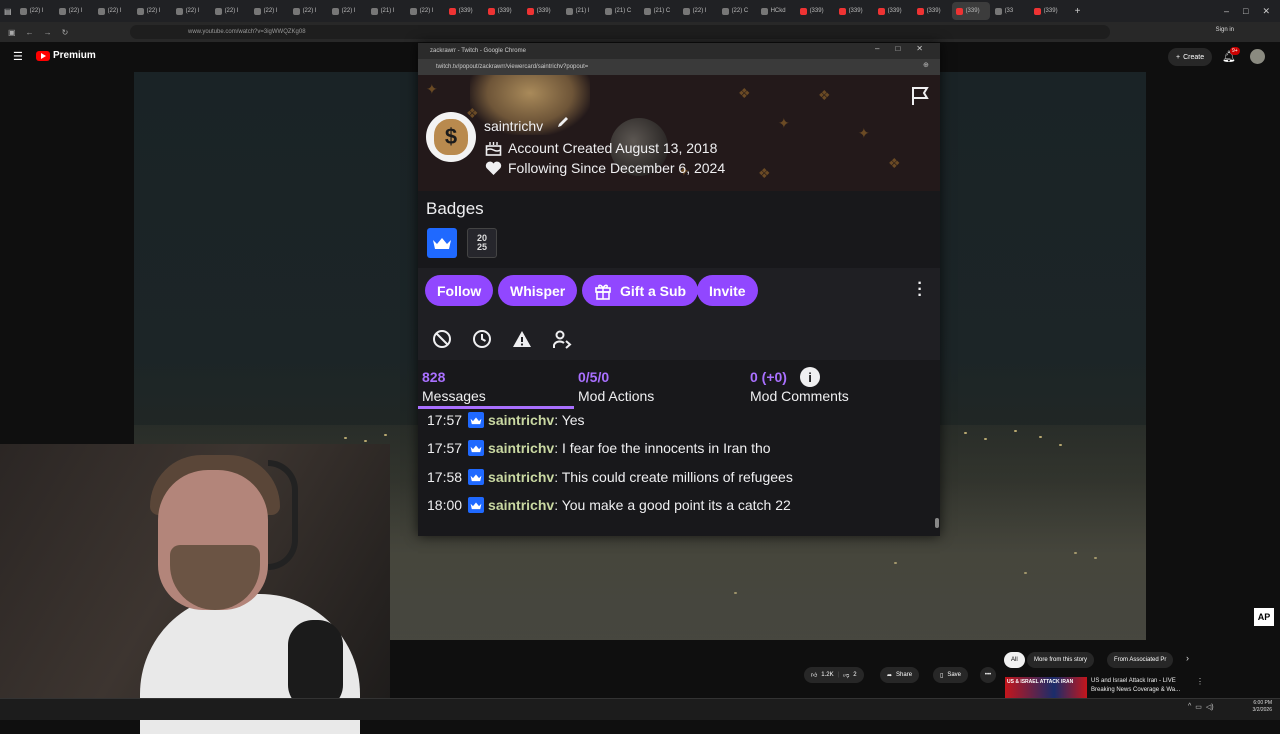 The width and height of the screenshot is (1280, 734). I want to click on address-bar: www.youtube.com/watch?v=3igWWQZKg08, so click(620, 32).